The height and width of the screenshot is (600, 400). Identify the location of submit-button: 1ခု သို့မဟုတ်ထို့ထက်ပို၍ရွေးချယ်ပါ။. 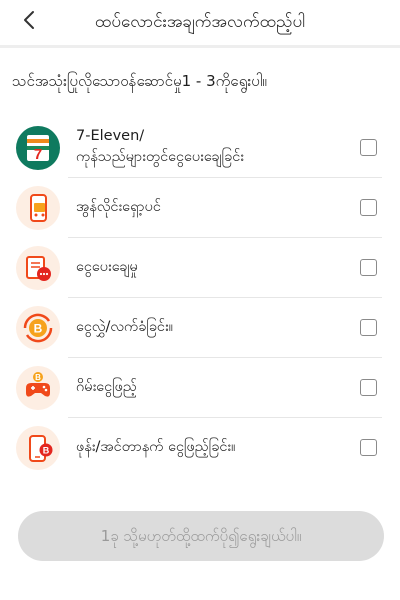
(201, 536).